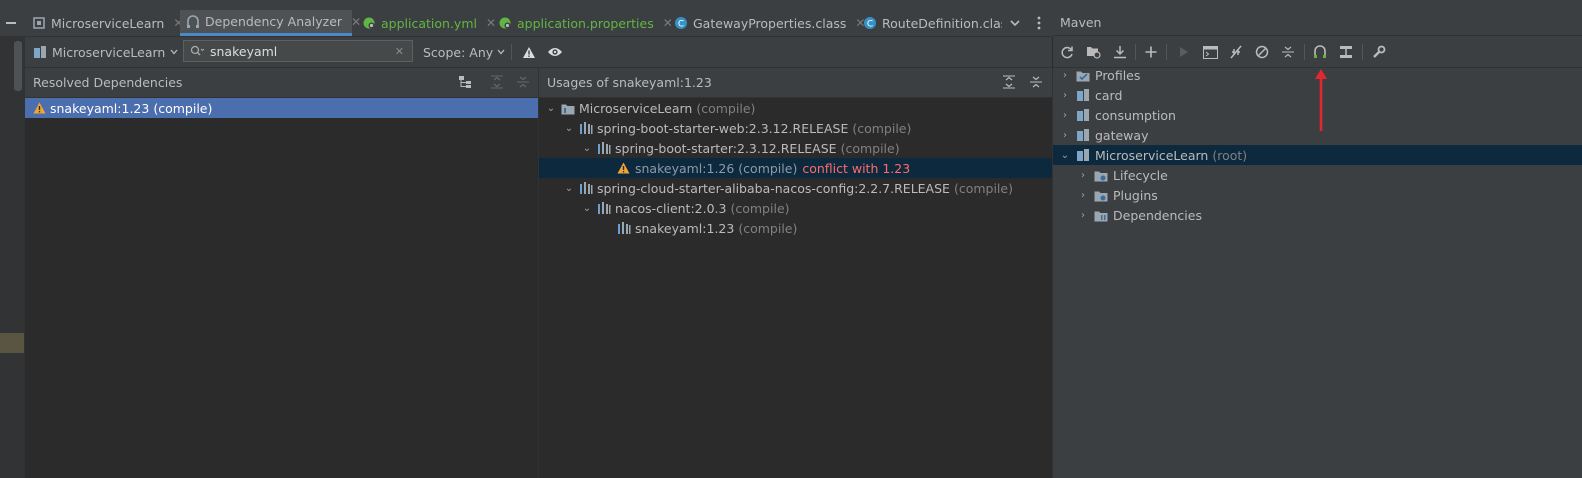  I want to click on tab-label: application.properties, so click(585, 23).